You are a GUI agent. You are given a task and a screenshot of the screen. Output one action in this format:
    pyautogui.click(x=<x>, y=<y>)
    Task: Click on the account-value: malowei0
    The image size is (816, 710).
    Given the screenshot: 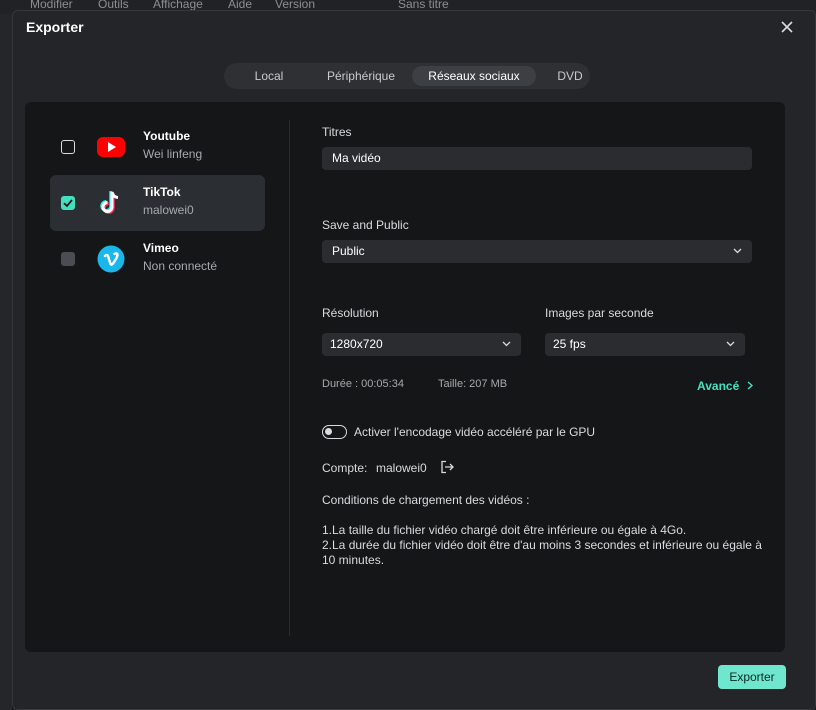 What is the action you would take?
    pyautogui.click(x=401, y=468)
    